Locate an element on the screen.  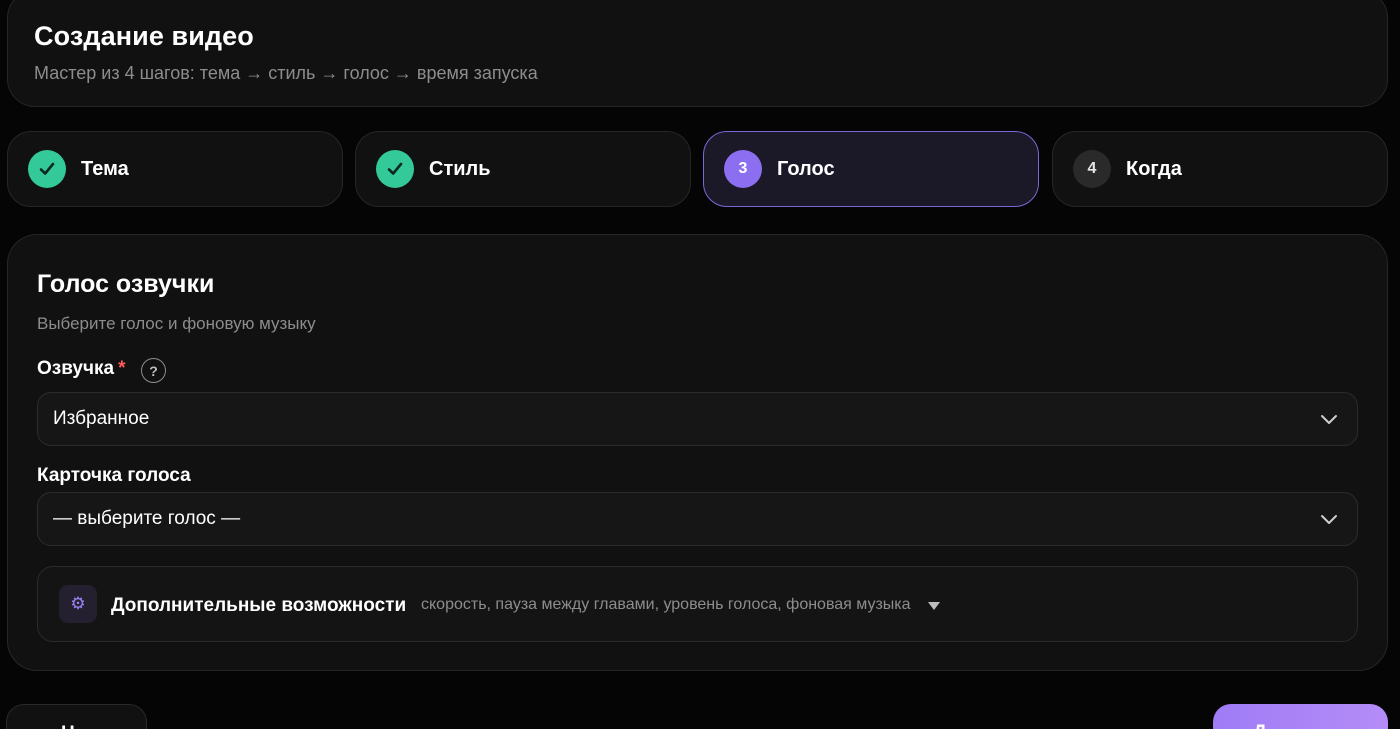
next-button-label: Д is located at coordinates (1260, 725).